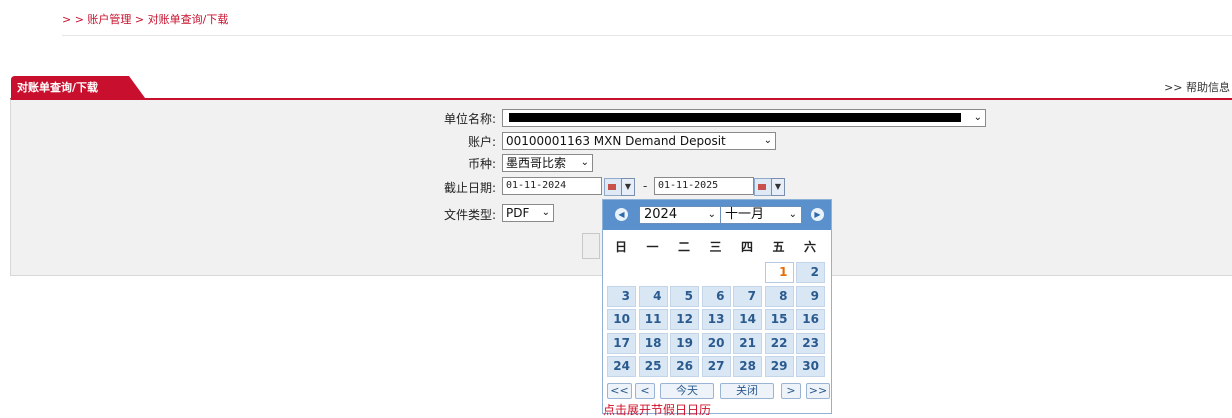 Image resolution: width=1232 pixels, height=418 pixels. I want to click on file-type-label: 文件类型:, so click(469, 215).